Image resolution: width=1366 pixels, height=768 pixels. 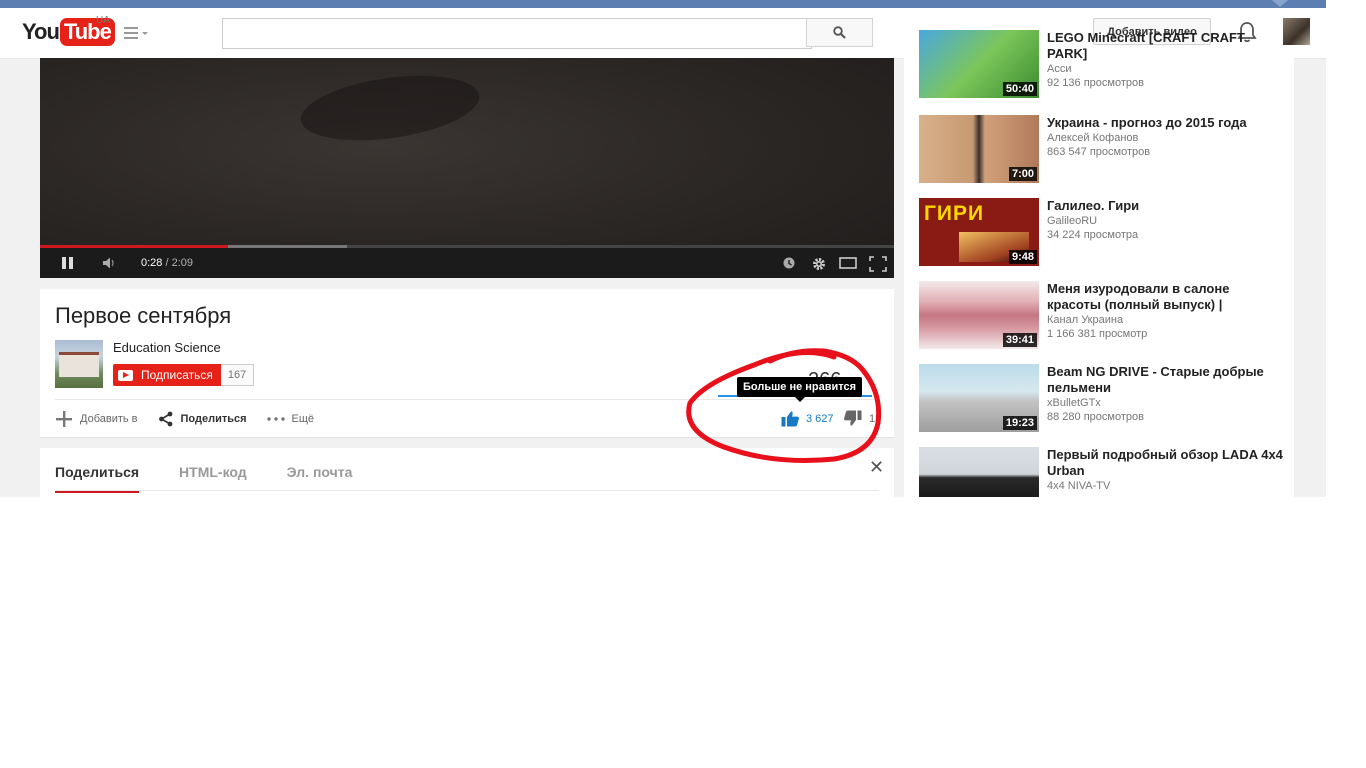 I want to click on time-display: 0:28 / 2:09, so click(x=167, y=263).